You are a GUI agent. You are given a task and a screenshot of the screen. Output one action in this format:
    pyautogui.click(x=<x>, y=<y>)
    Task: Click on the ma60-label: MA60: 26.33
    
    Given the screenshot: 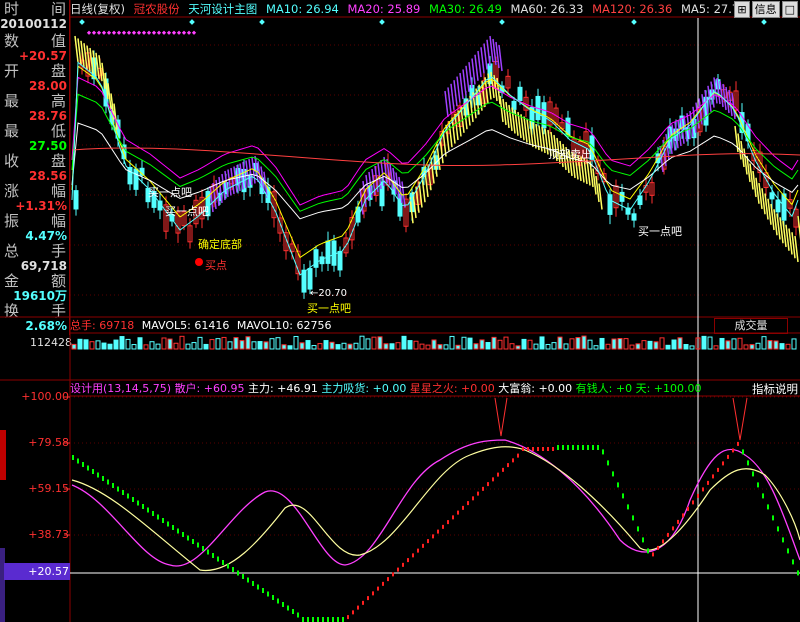 What is the action you would take?
    pyautogui.click(x=547, y=9)
    